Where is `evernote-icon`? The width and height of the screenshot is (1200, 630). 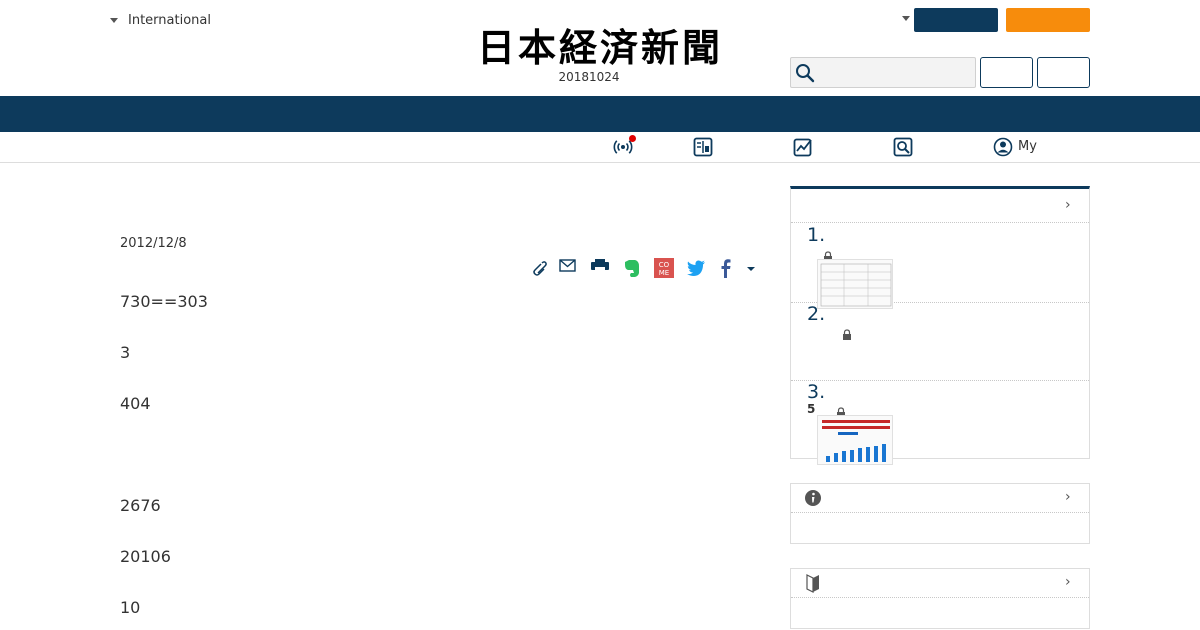
evernote-icon is located at coordinates (632, 269).